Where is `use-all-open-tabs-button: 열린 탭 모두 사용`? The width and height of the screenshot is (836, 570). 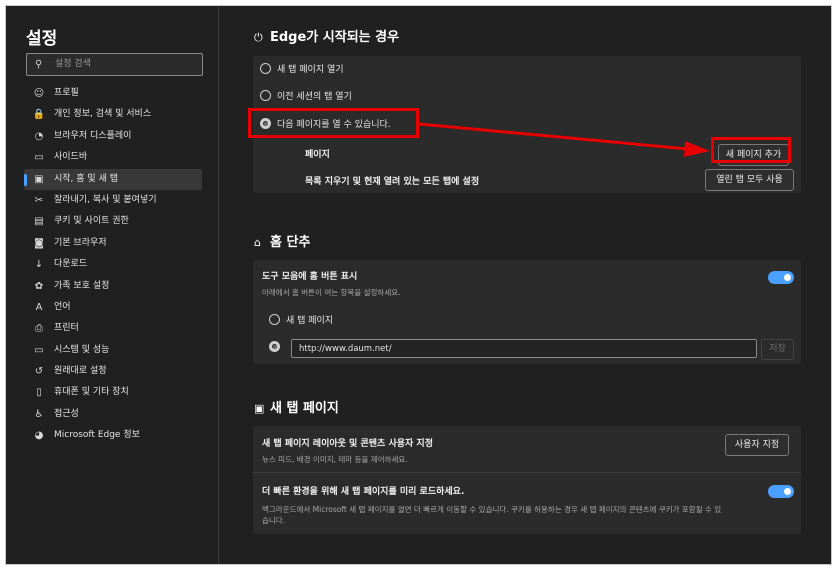 use-all-open-tabs-button: 열린 탭 모두 사용 is located at coordinates (749, 180).